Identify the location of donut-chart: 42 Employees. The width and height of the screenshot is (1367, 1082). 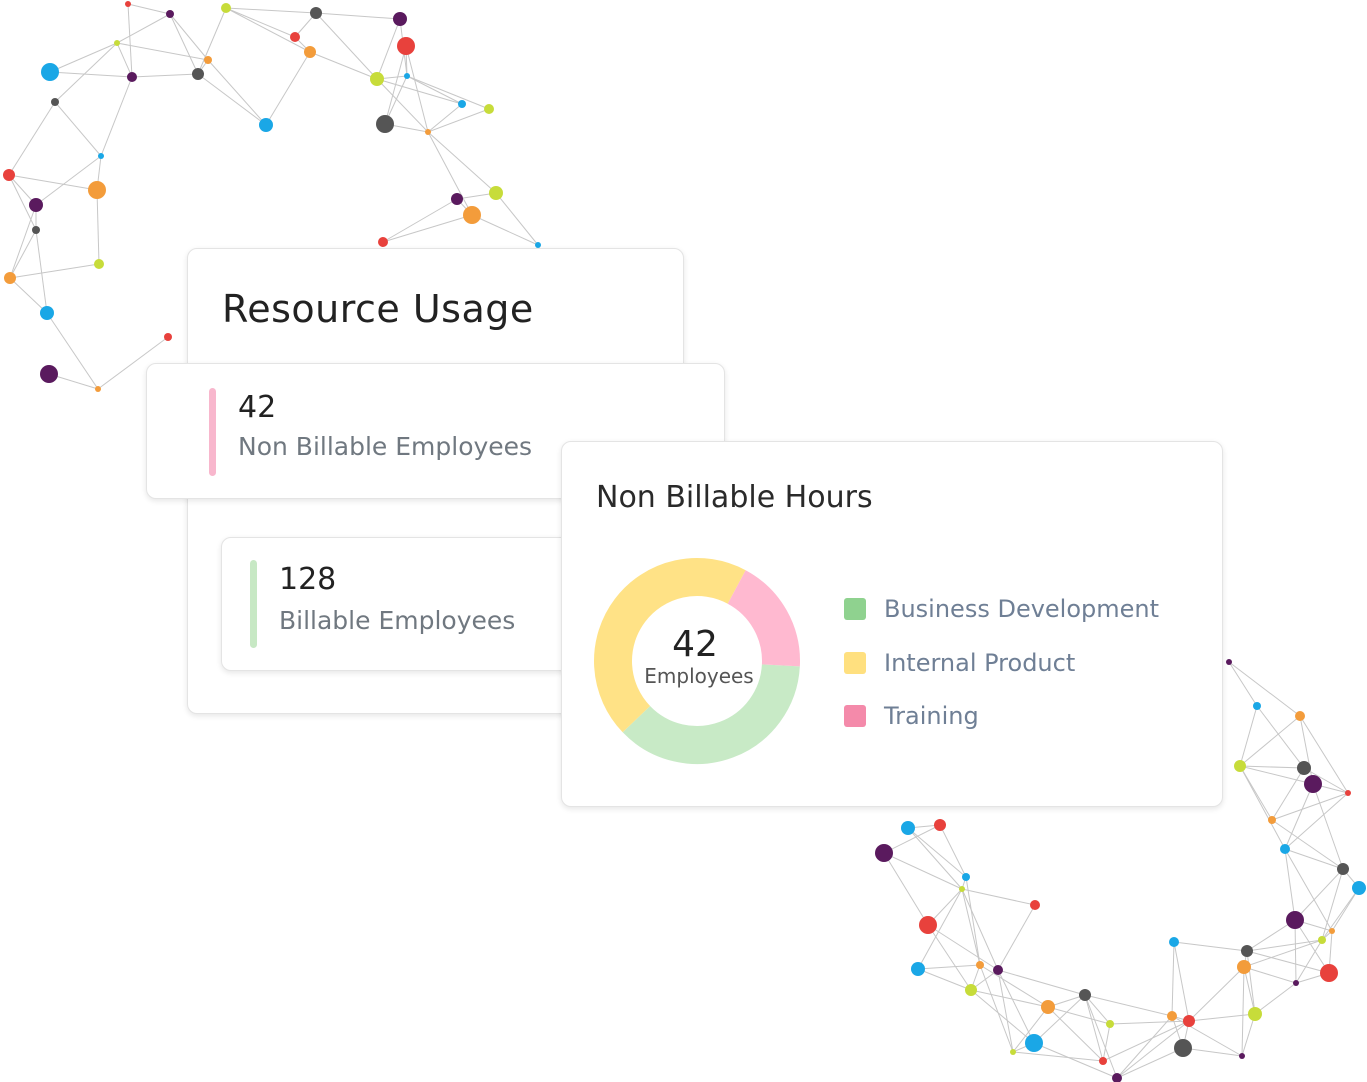
(697, 661).